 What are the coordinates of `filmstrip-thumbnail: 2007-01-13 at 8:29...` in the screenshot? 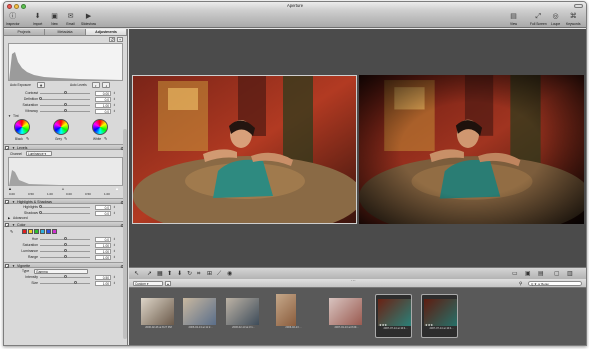 It's located at (345, 316).